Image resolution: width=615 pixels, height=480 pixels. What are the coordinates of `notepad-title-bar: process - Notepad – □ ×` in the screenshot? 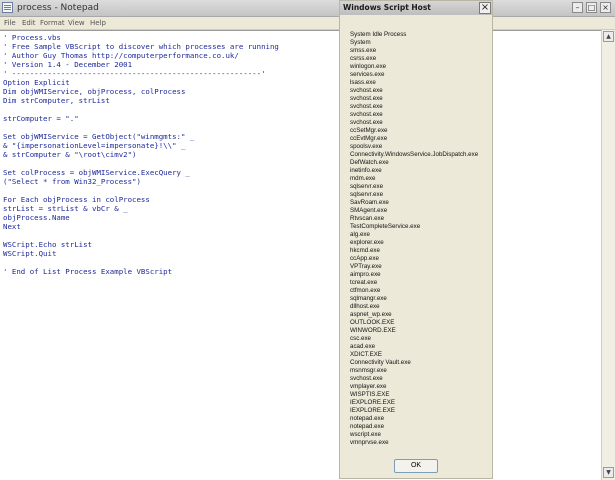 It's located at (307, 8).